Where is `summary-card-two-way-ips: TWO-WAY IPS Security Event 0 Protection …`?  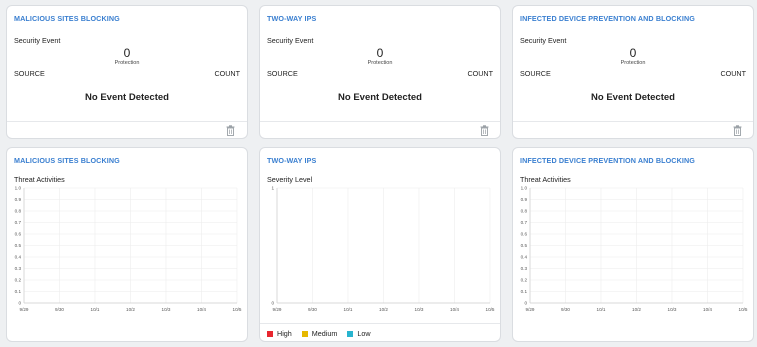
summary-card-two-way-ips: TWO-WAY IPS Security Event 0 Protection … is located at coordinates (380, 72).